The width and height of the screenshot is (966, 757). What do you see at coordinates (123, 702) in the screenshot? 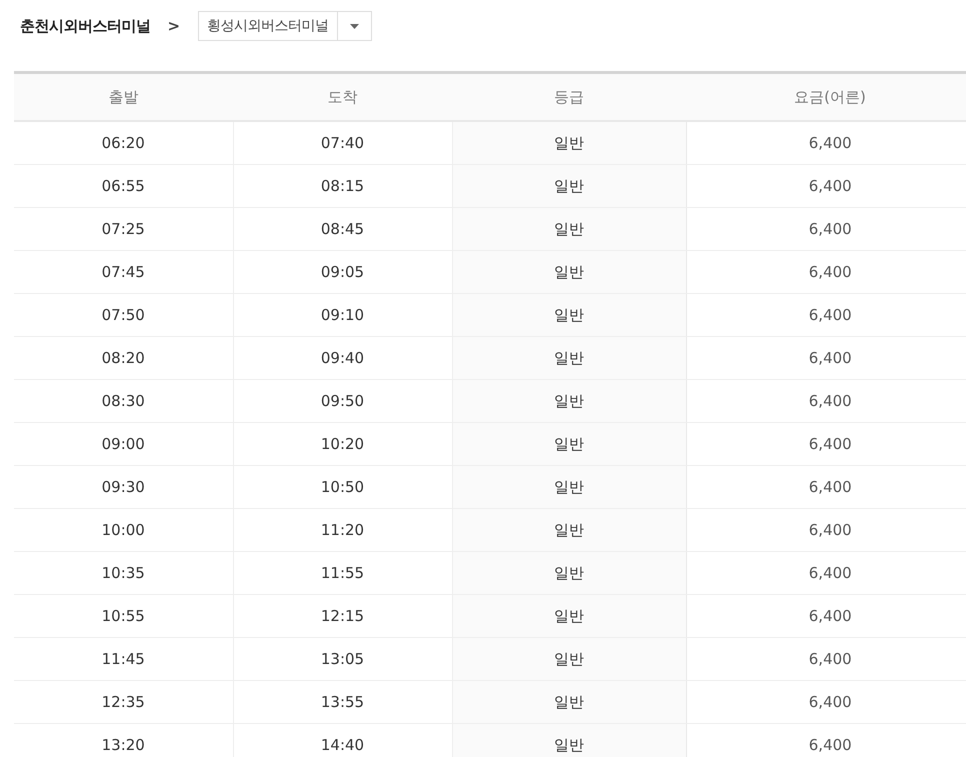
I see `table-cell: 12:35` at bounding box center [123, 702].